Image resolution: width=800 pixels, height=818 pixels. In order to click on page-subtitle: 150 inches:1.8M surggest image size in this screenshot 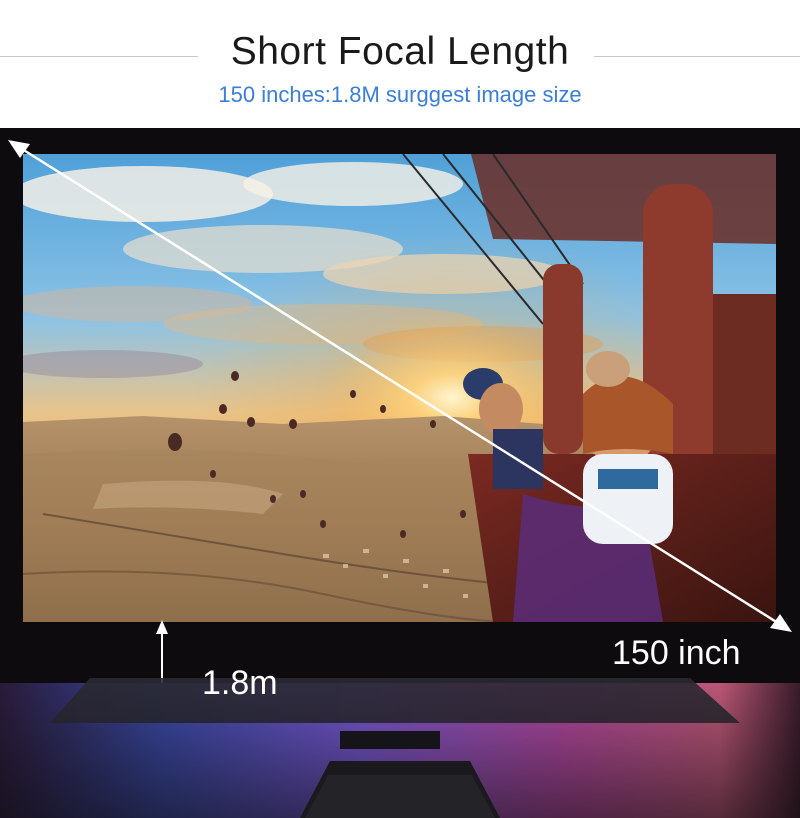, I will do `click(400, 94)`.